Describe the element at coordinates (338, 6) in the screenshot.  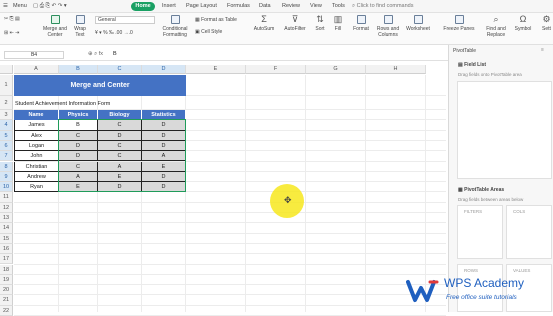
I see `tab-tools: Tools` at that location.